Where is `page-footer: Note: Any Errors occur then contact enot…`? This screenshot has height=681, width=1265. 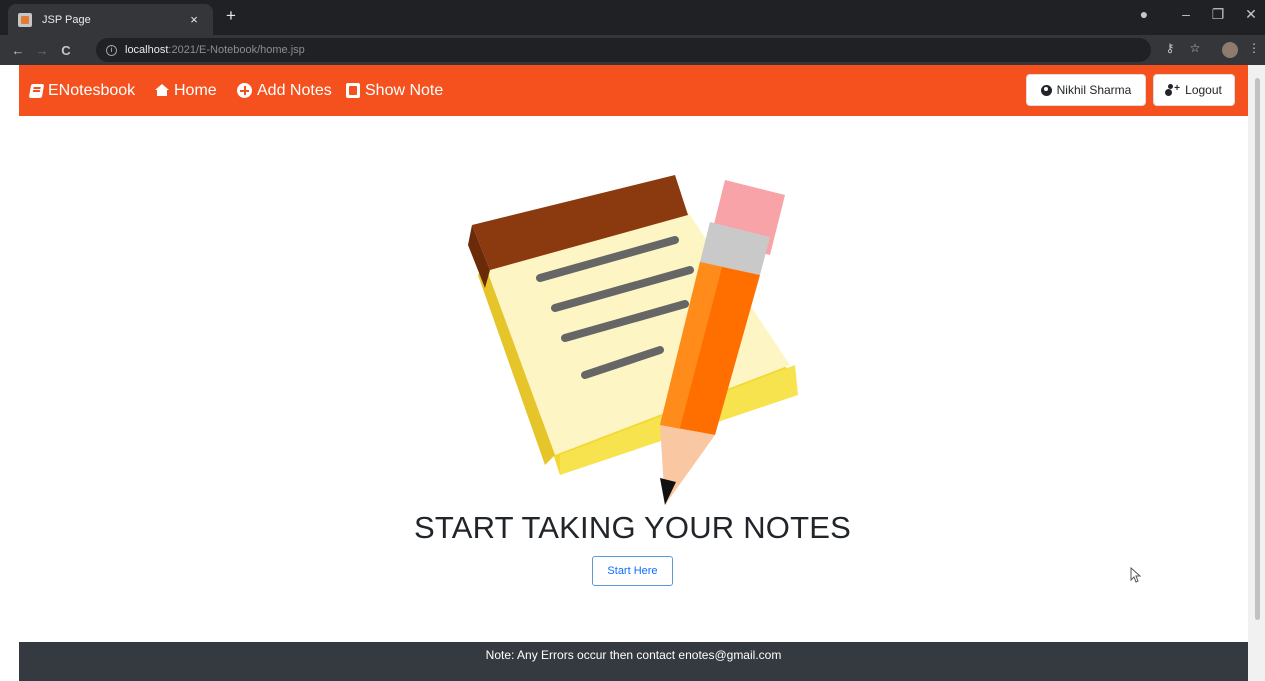 page-footer: Note: Any Errors occur then contact enot… is located at coordinates (633, 661).